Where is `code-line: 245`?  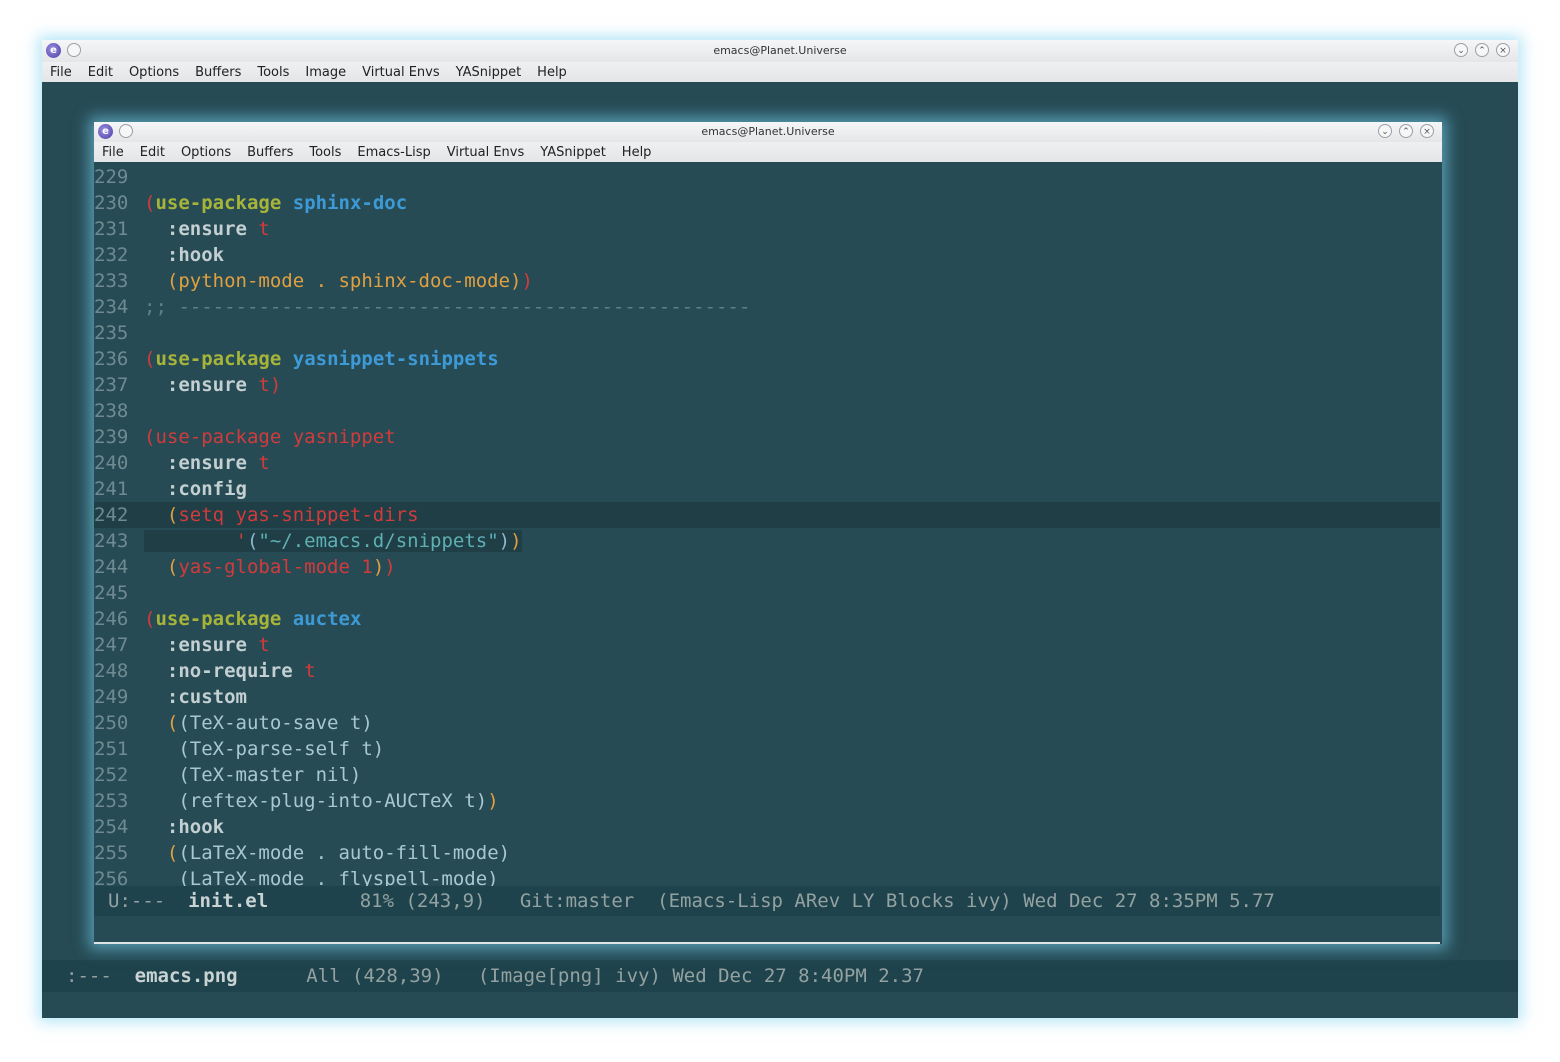
code-line: 245 is located at coordinates (767, 593).